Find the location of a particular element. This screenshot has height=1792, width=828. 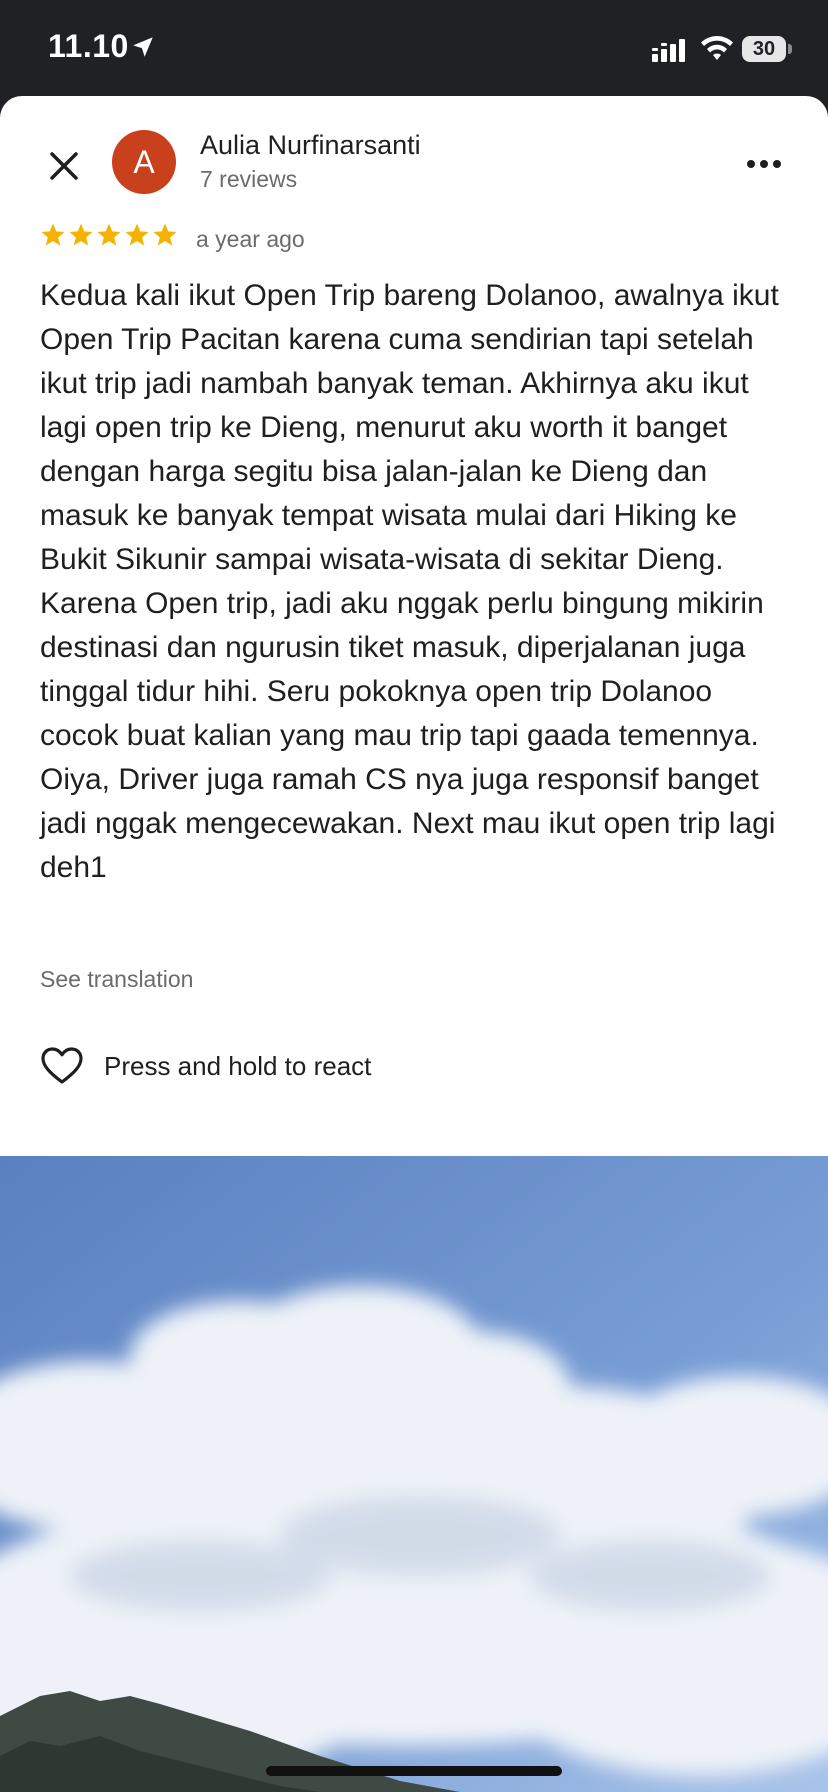

signal-icon is located at coordinates (668, 50).